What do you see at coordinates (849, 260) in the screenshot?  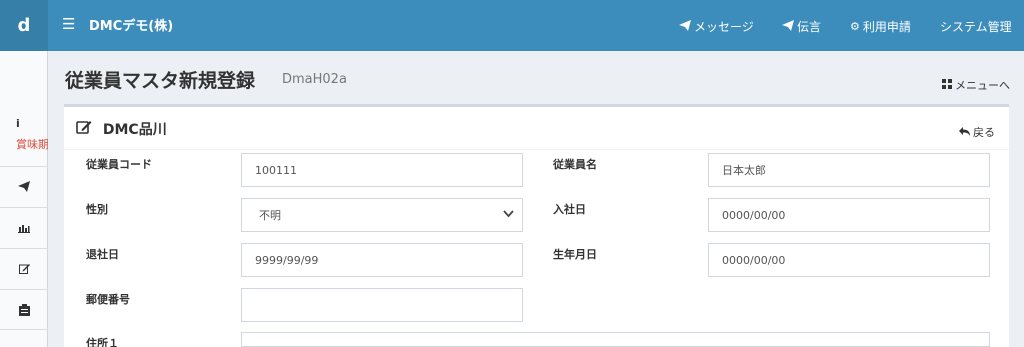 I see `birth-date-input: 0000/00/00` at bounding box center [849, 260].